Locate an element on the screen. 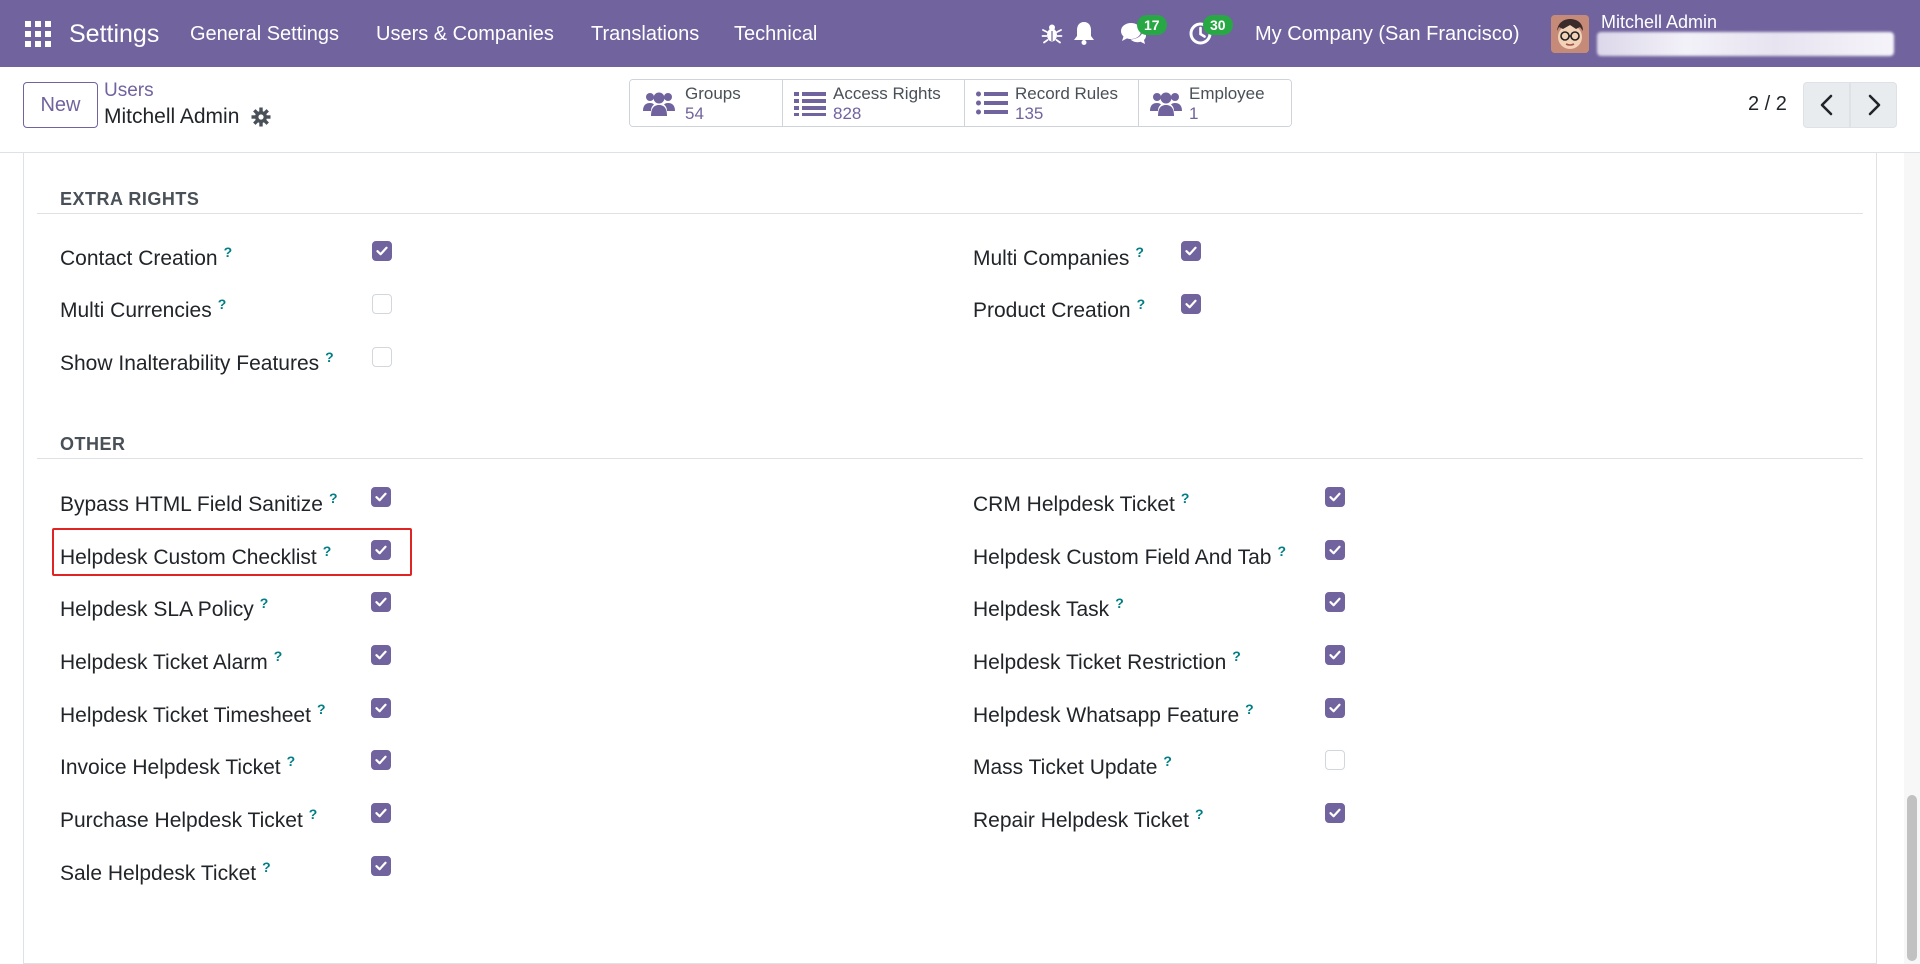 The height and width of the screenshot is (964, 1920). checkbox-multi-companies is located at coordinates (1191, 251).